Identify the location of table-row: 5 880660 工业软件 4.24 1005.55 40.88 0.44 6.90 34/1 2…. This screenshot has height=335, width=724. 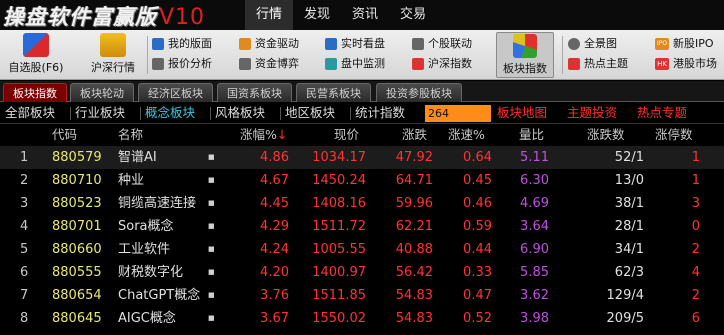
(362, 249).